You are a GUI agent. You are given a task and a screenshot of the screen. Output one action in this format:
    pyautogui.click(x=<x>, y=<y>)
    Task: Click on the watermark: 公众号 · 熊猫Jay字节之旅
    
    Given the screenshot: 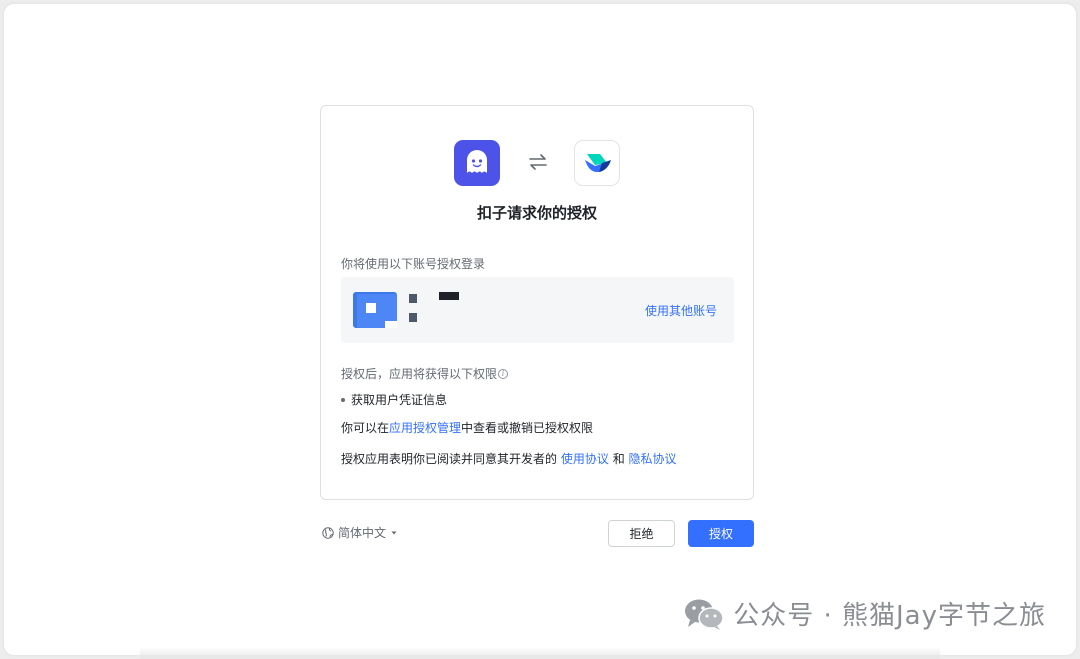 What is the action you would take?
    pyautogui.click(x=864, y=613)
    